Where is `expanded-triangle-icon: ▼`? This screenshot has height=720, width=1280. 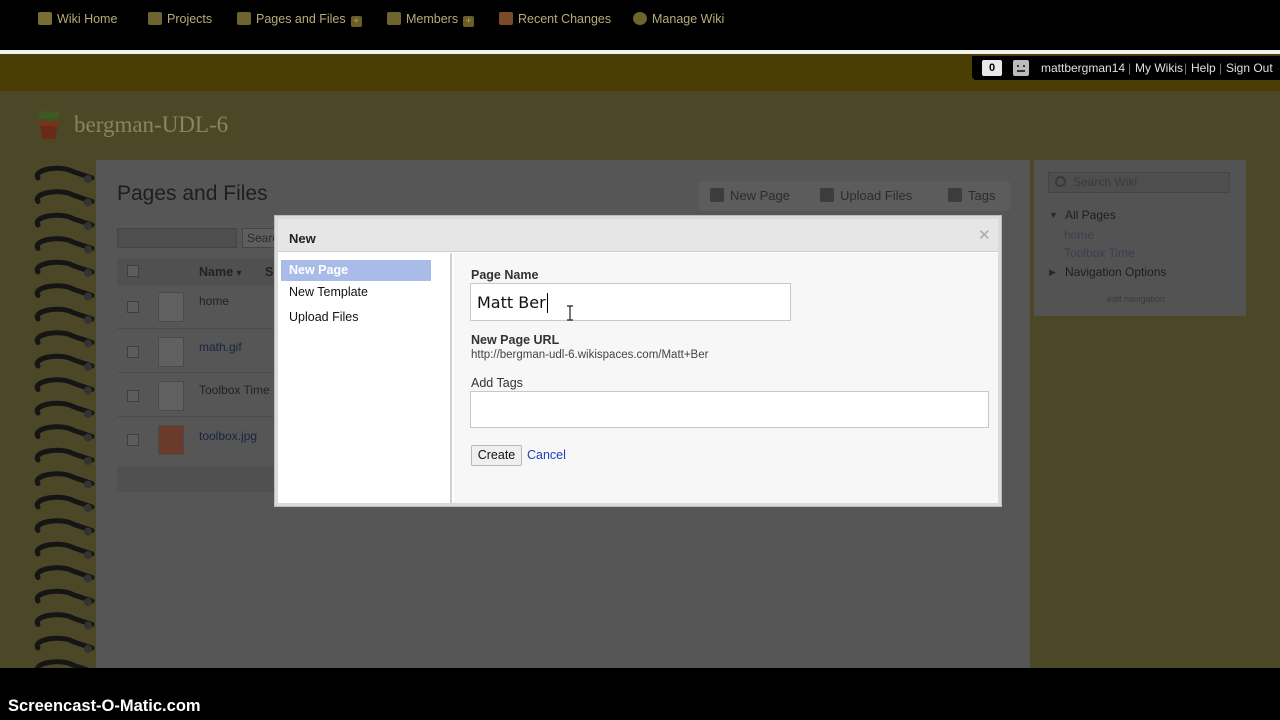 expanded-triangle-icon: ▼ is located at coordinates (1053, 215).